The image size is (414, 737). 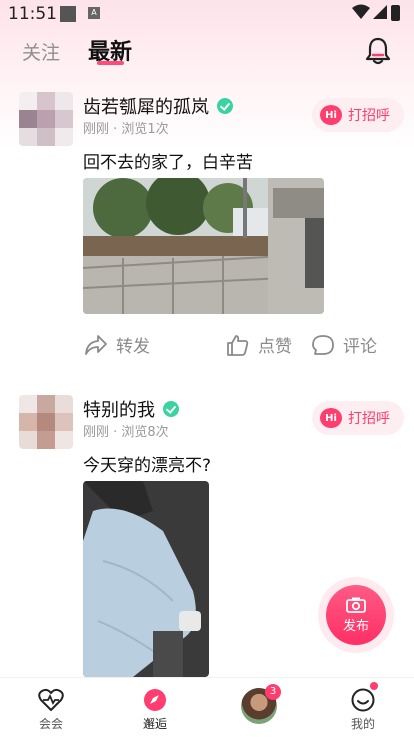 I want to click on nav-item-xiehou: 邂逅, so click(x=155, y=707).